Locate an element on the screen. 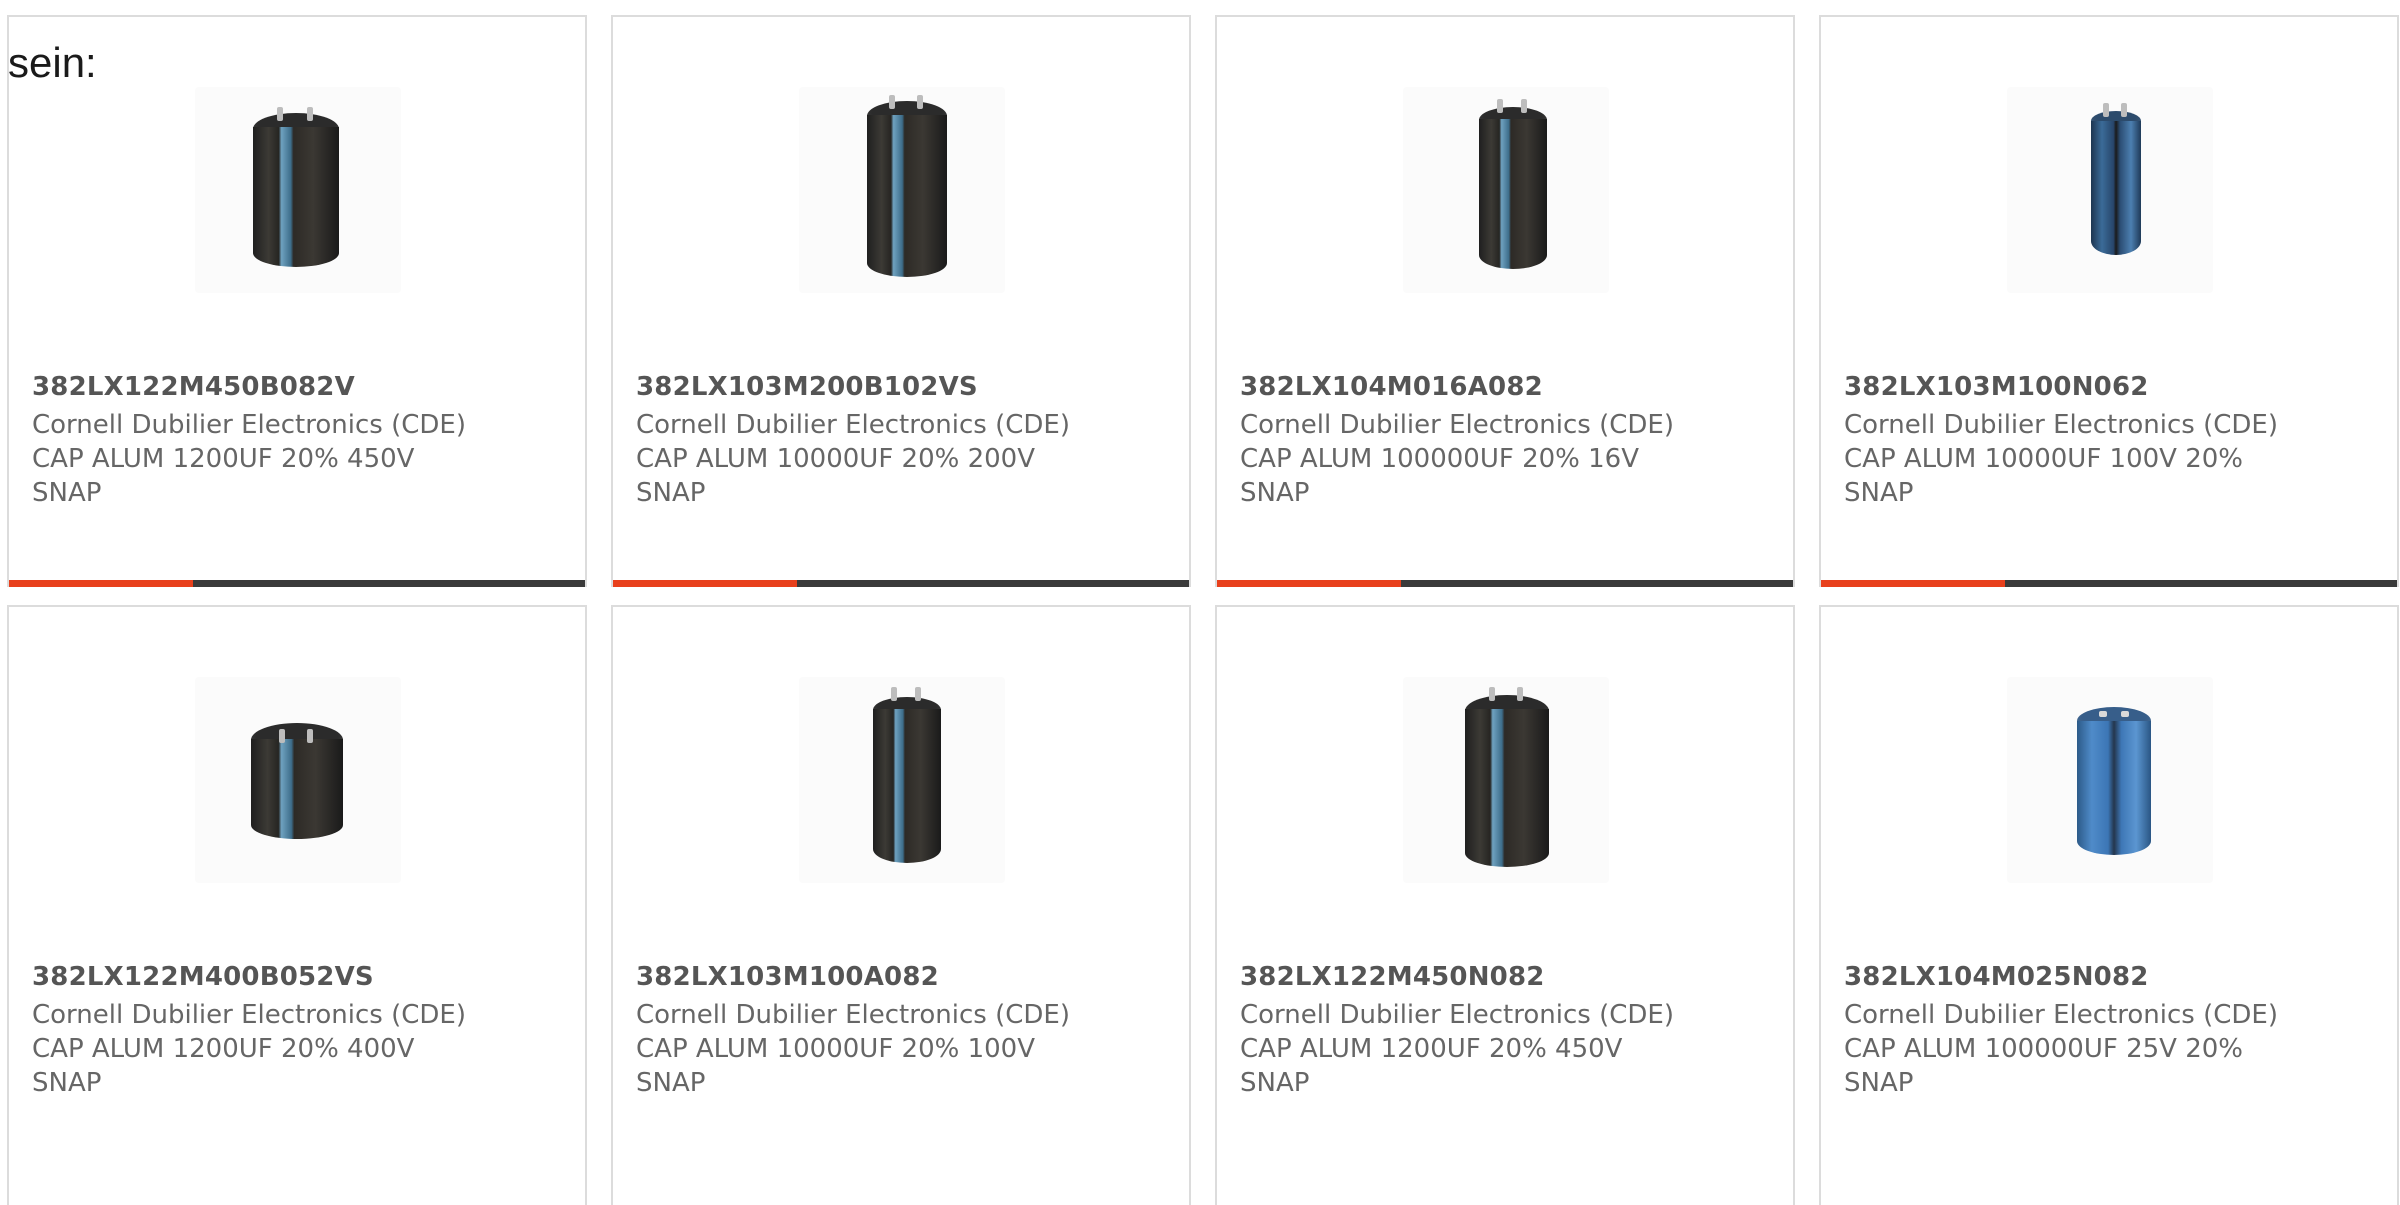  part-number: 382LX122M400B052VS is located at coordinates (203, 977).